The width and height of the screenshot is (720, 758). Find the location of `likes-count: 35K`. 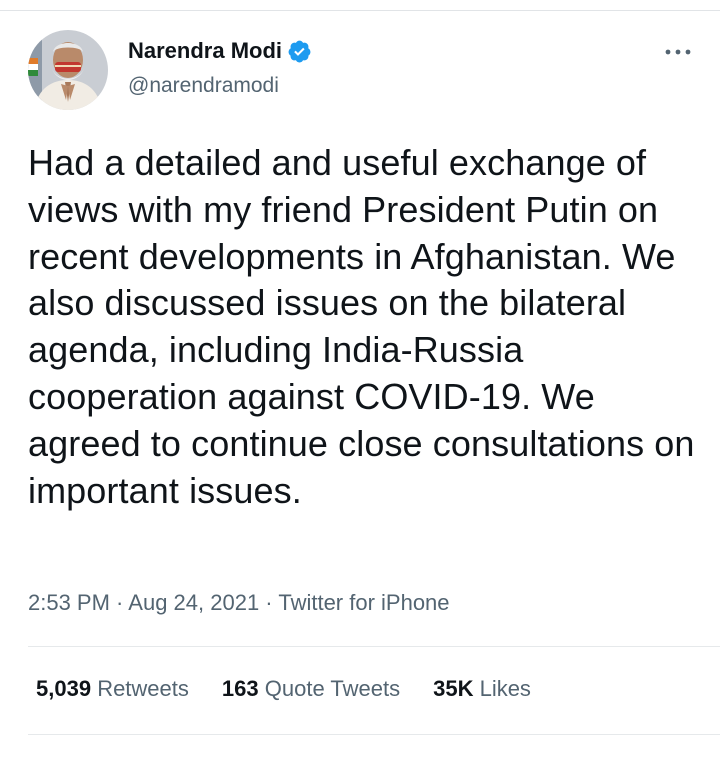

likes-count: 35K is located at coordinates (453, 688).